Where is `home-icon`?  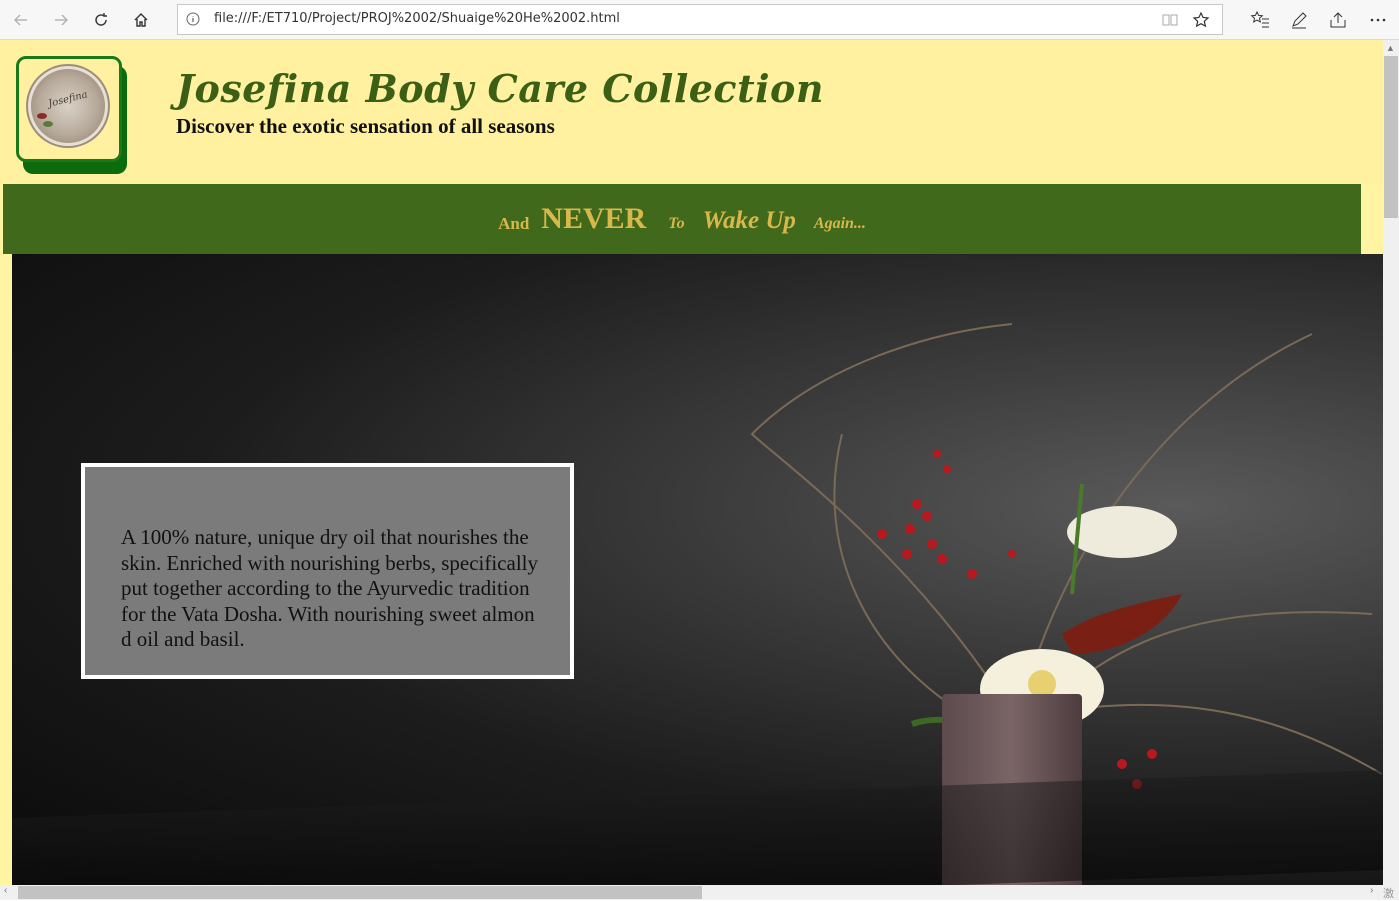 home-icon is located at coordinates (141, 20).